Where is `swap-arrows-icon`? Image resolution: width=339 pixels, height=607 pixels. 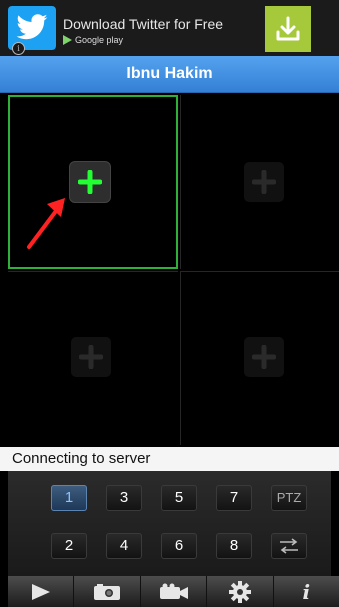 swap-arrows-icon is located at coordinates (289, 546).